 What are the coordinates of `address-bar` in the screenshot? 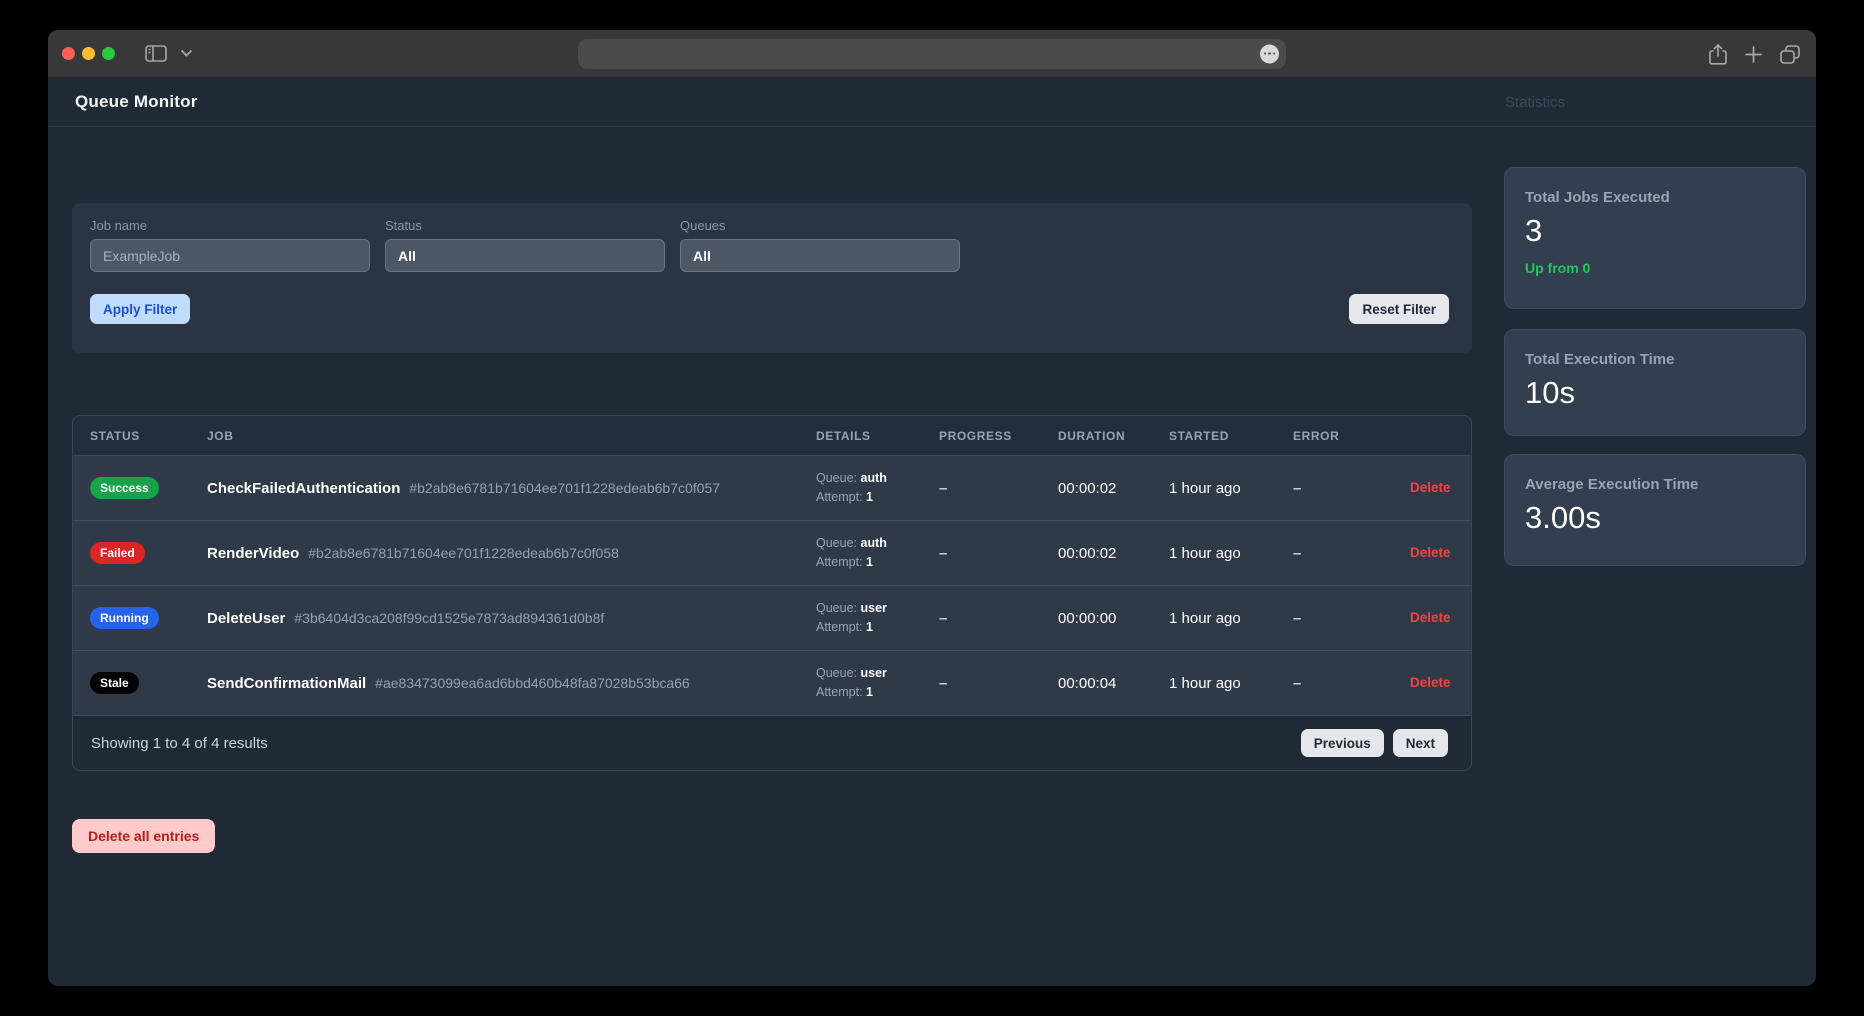 It's located at (932, 53).